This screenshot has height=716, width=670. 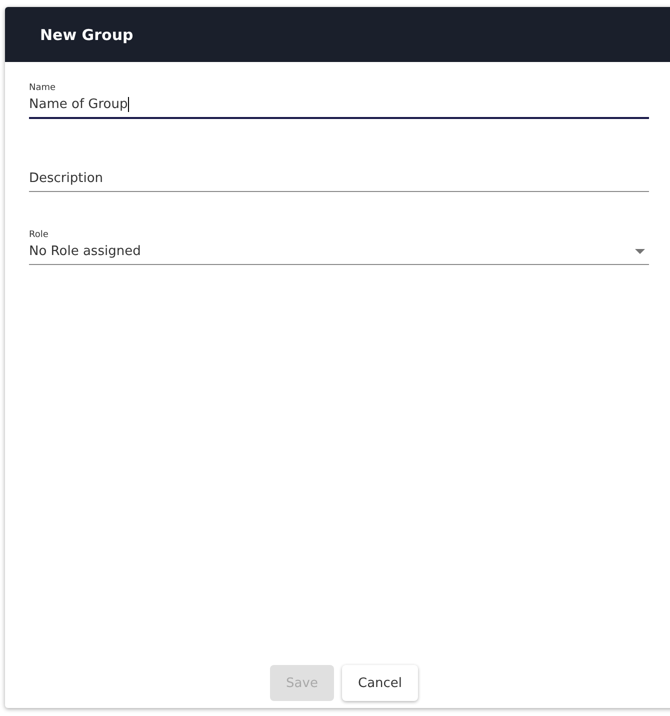 I want to click on field-label: Name, so click(x=43, y=88).